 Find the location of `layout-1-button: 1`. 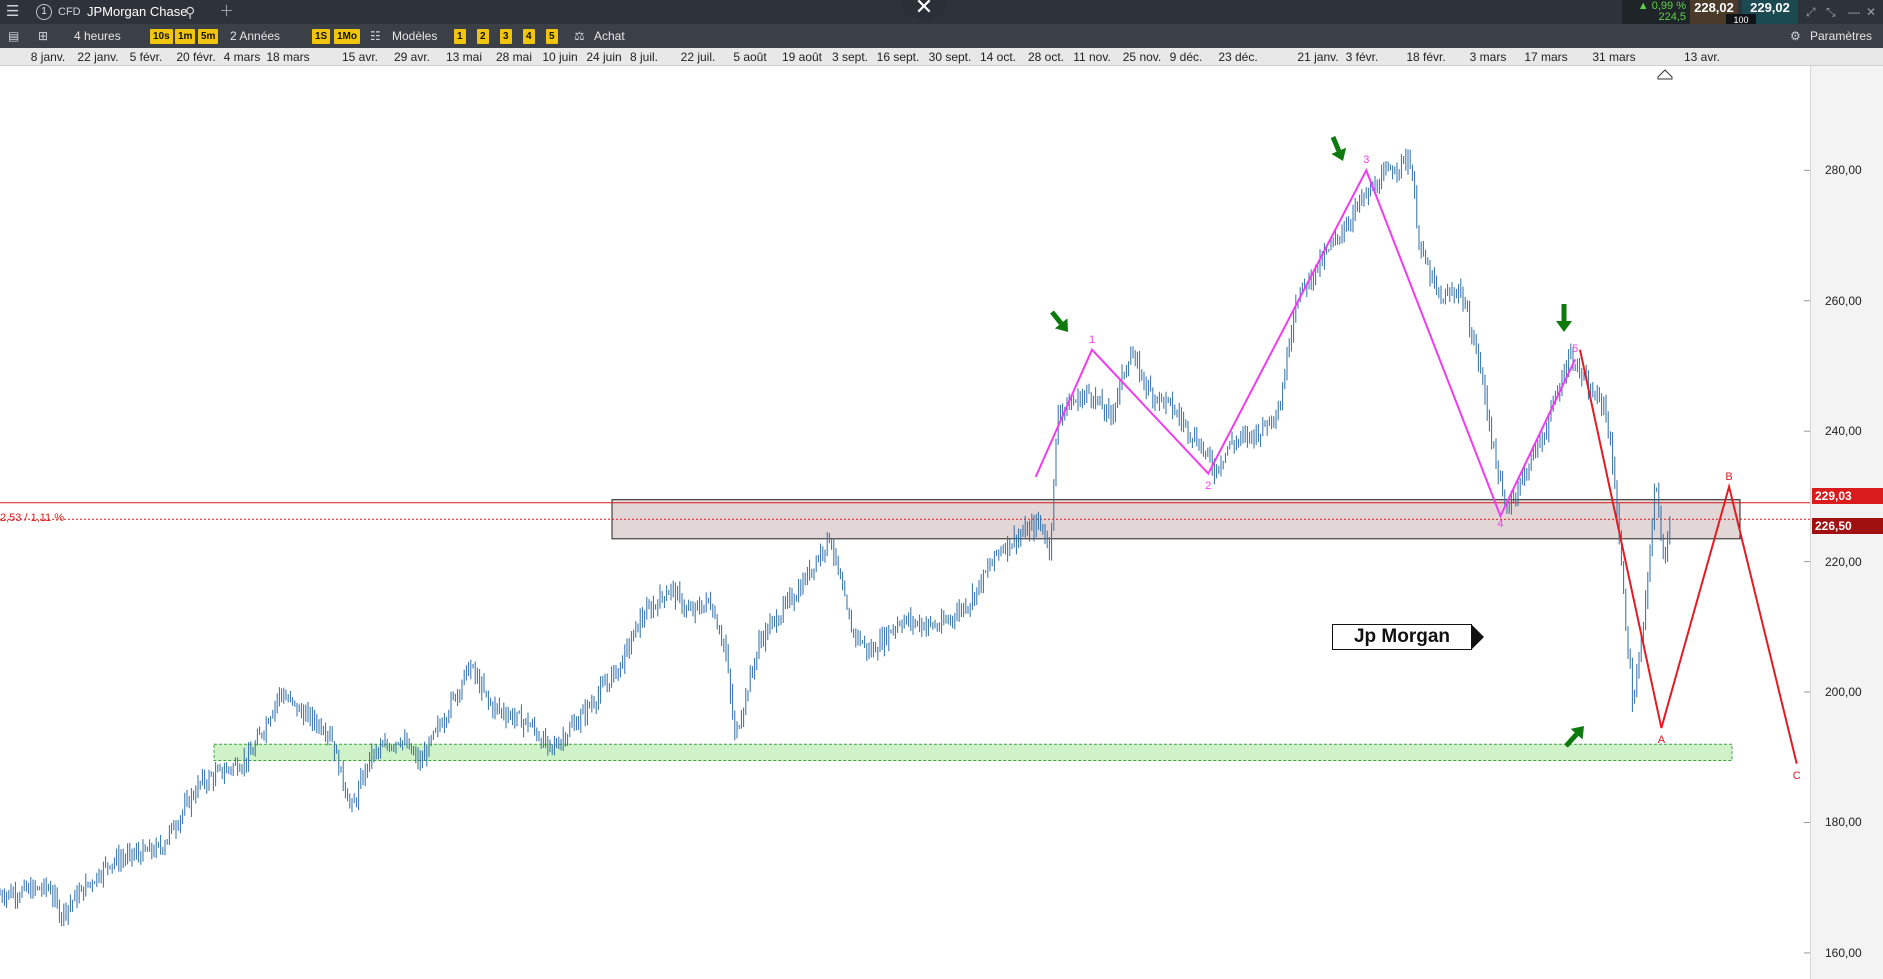

layout-1-button: 1 is located at coordinates (460, 36).